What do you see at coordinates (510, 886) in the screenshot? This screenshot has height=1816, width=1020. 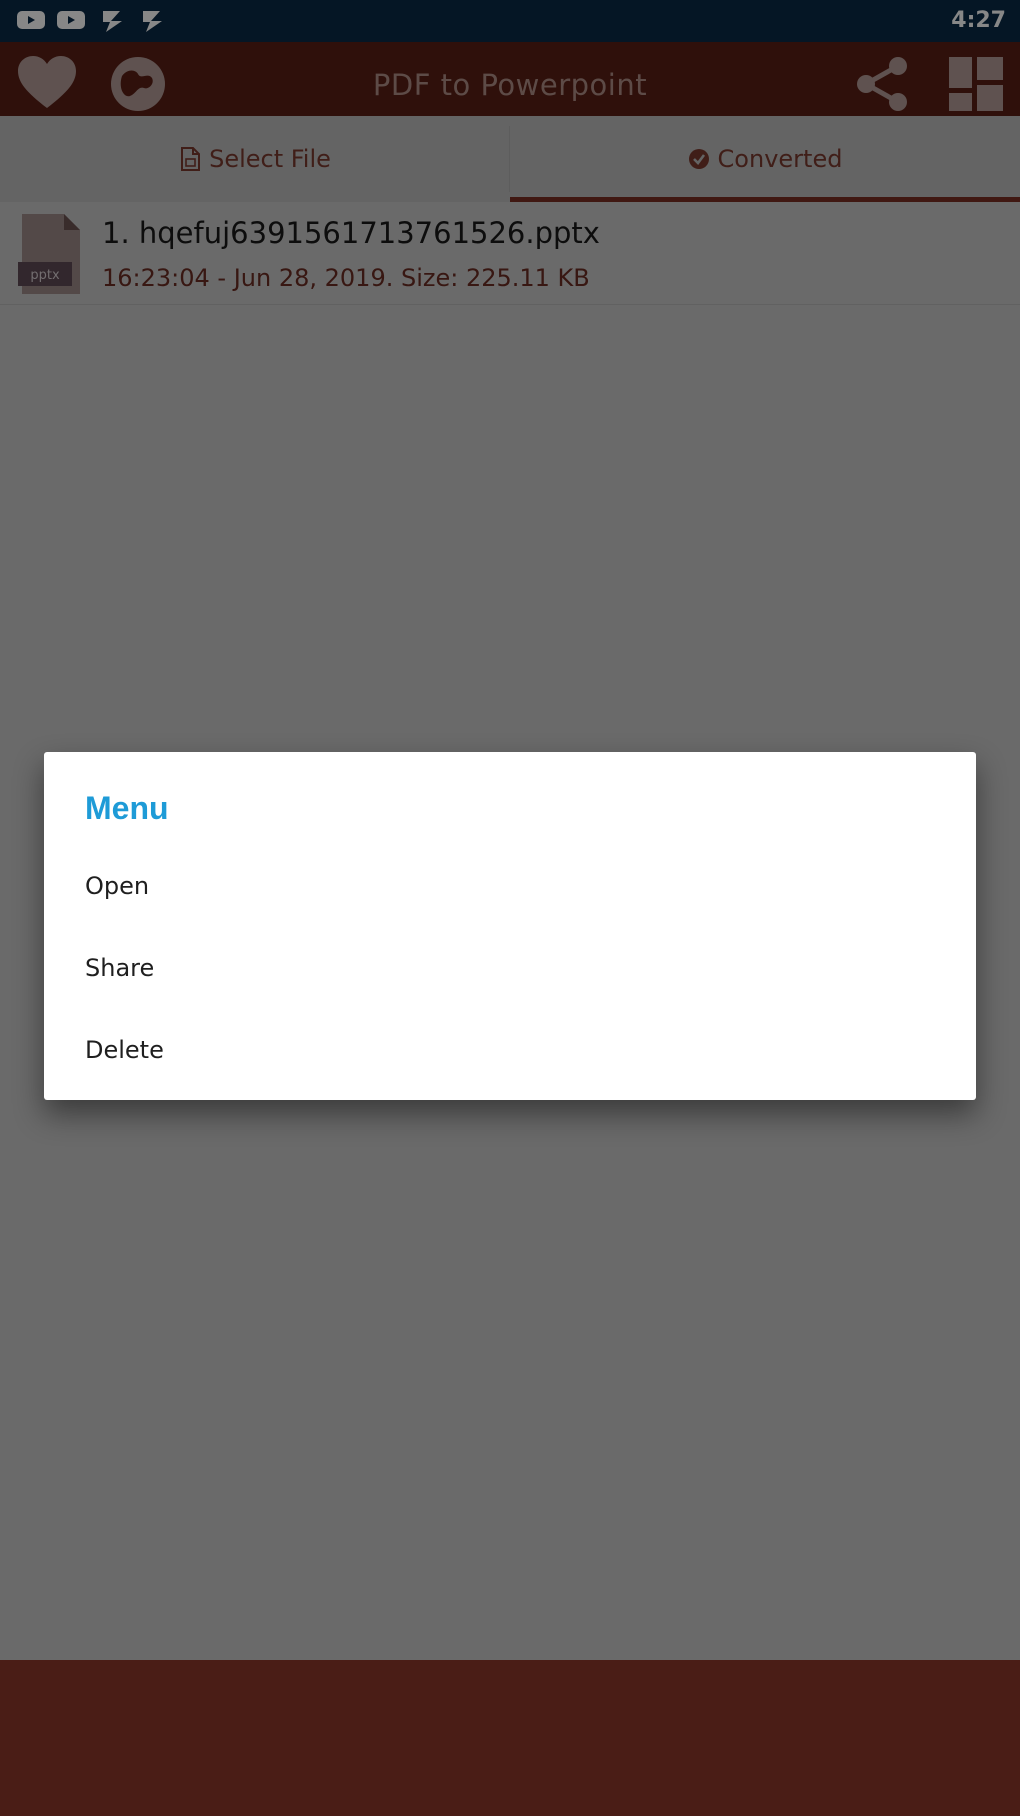 I see `menu-item-open: Open` at bounding box center [510, 886].